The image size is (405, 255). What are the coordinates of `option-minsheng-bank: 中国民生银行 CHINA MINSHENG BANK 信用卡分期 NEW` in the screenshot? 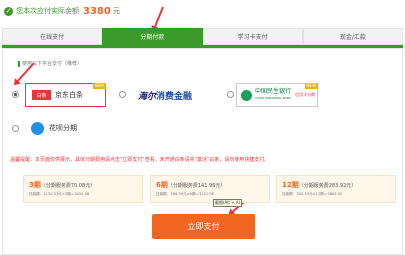 It's located at (277, 95).